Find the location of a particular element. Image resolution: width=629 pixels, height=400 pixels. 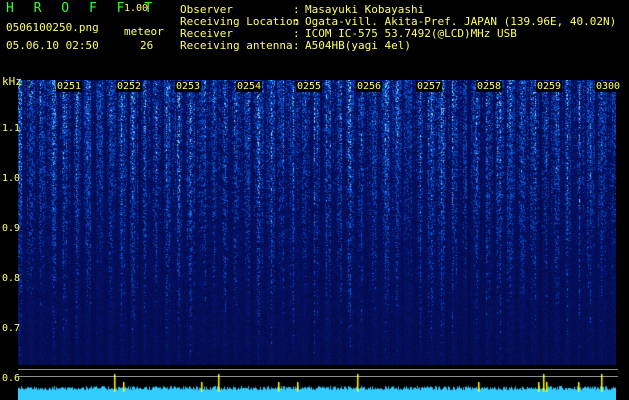

header-file-name: 0506100250.png is located at coordinates (52, 27).